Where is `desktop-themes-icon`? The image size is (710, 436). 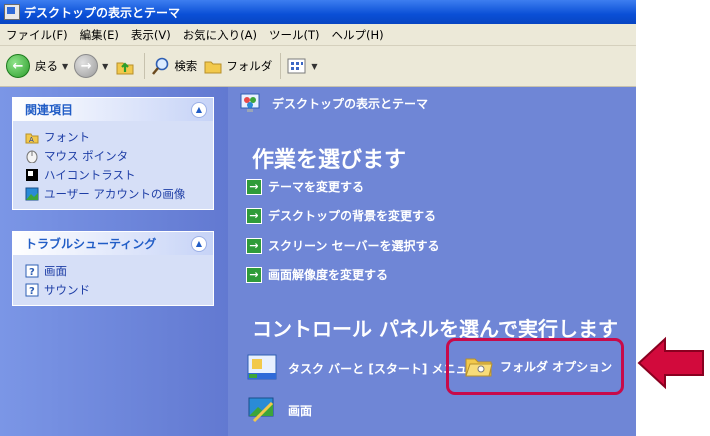 desktop-themes-icon is located at coordinates (250, 102).